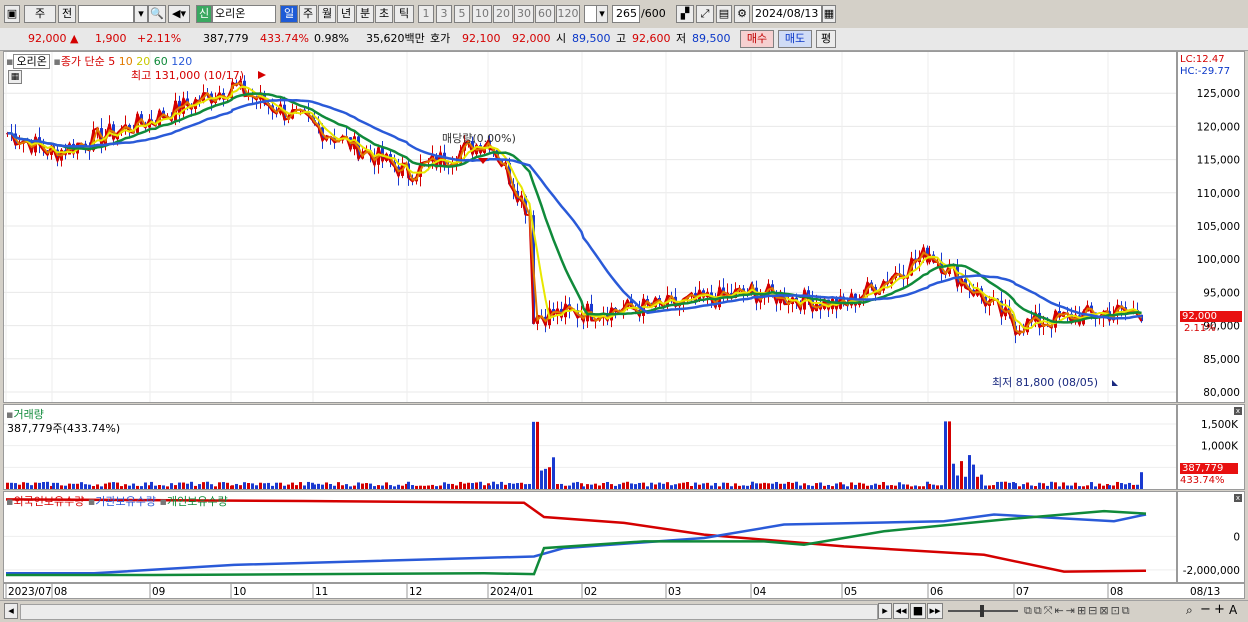 Image resolution: width=1248 pixels, height=622 pixels. What do you see at coordinates (651, 38) in the screenshot?
I see `high-price: 92,600` at bounding box center [651, 38].